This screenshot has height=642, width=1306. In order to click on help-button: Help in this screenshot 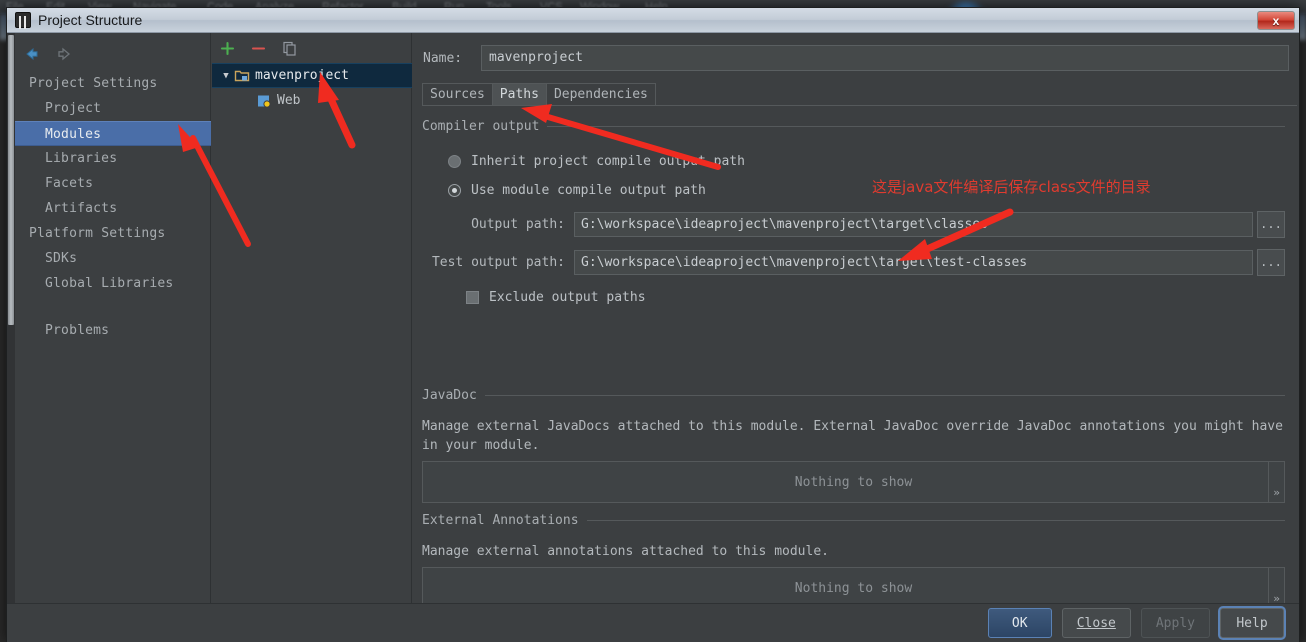, I will do `click(1252, 623)`.